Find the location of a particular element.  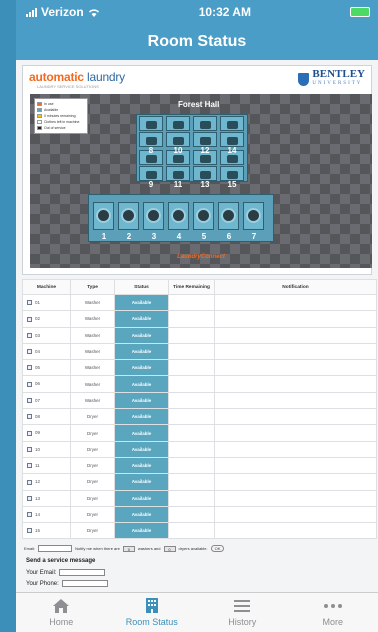

machine-cell: 12 is located at coordinates (46, 482).